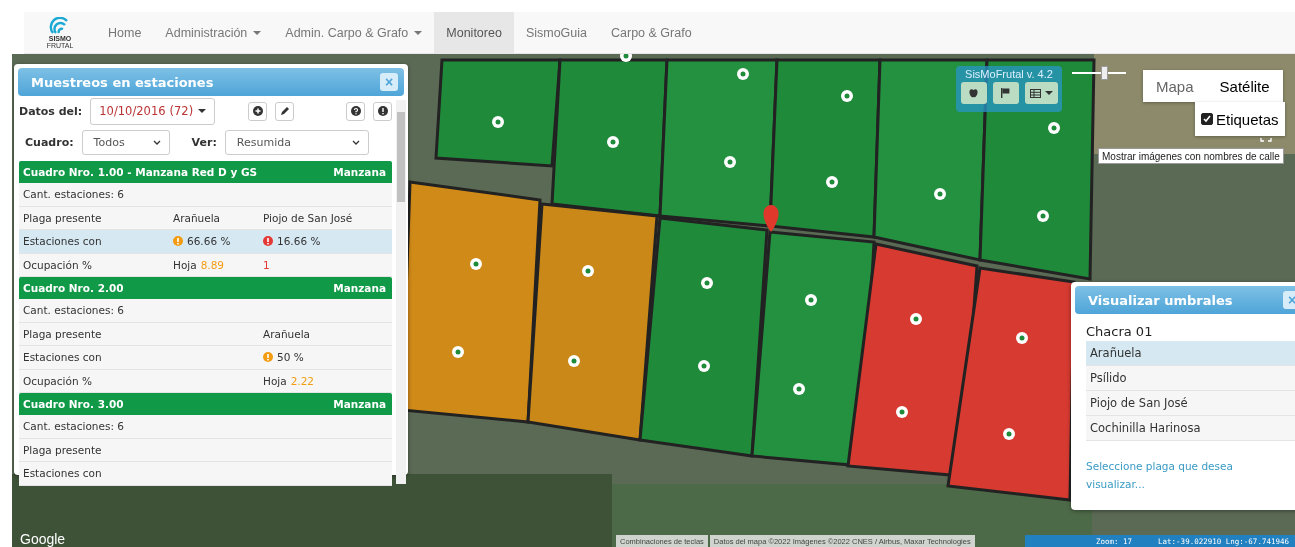  I want to click on cuadro-select: Todos, so click(125, 142).